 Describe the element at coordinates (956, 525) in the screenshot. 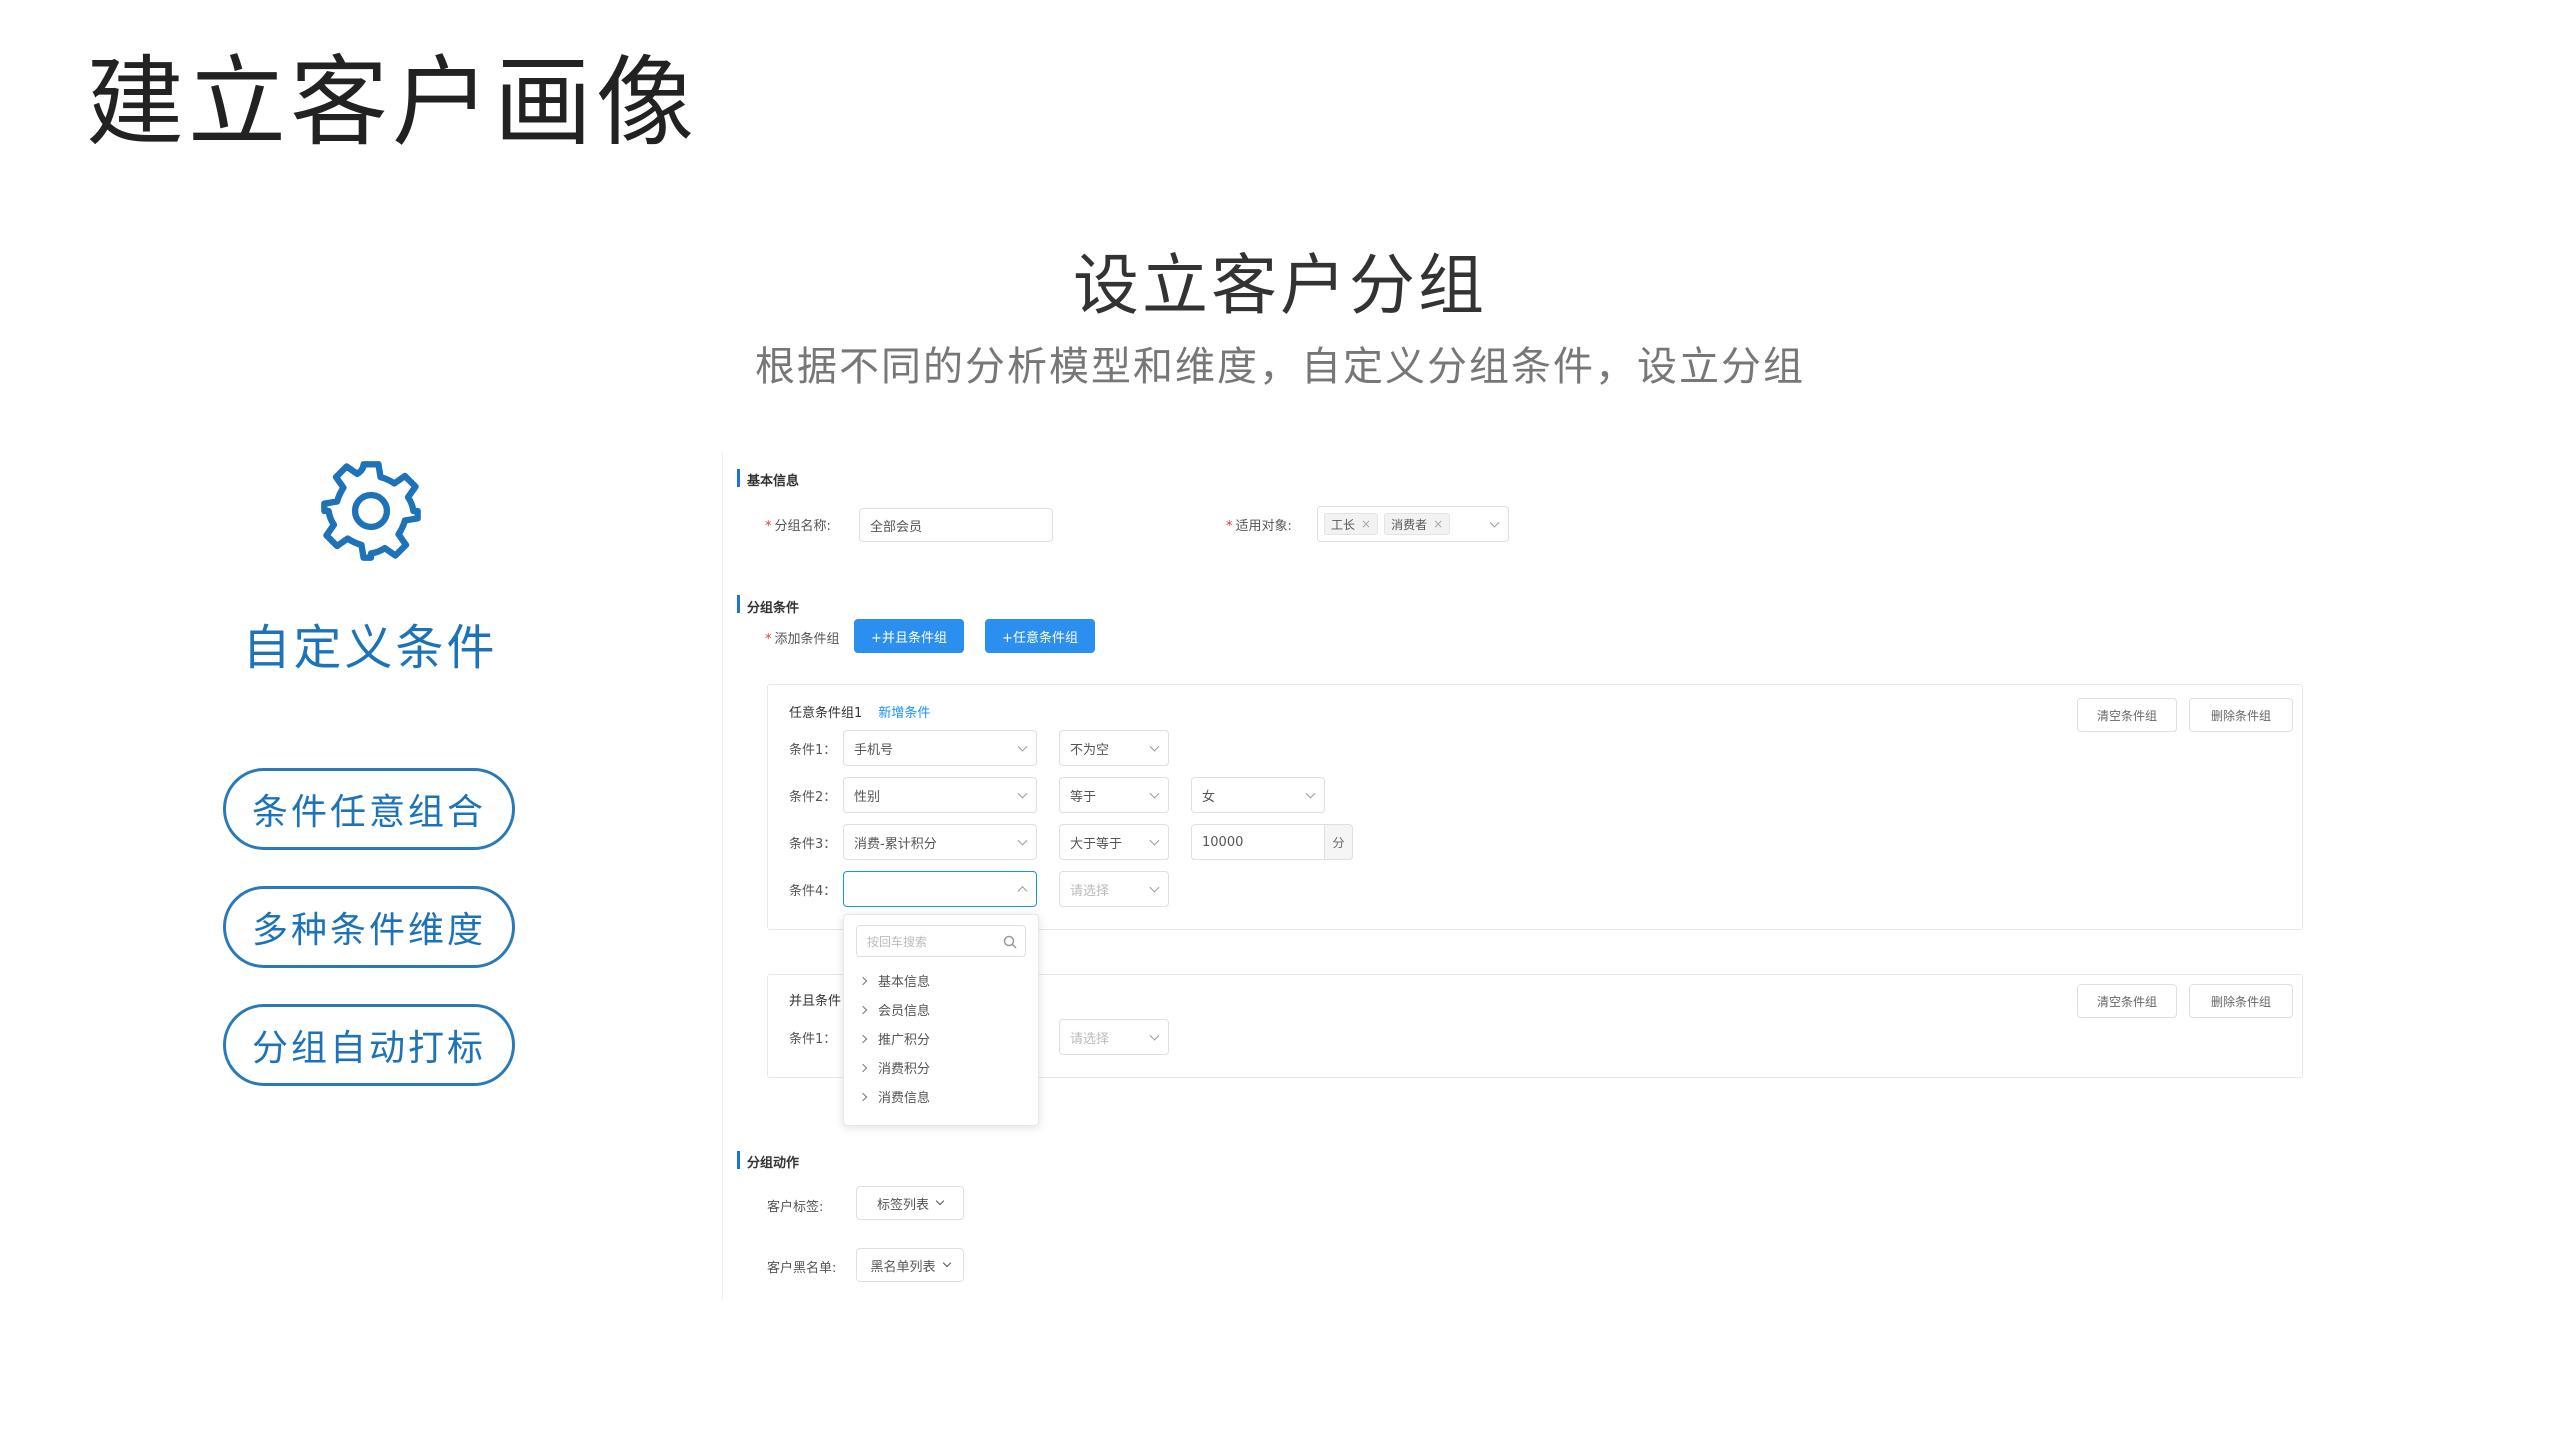

I see `group-name-input: 全部会员` at that location.